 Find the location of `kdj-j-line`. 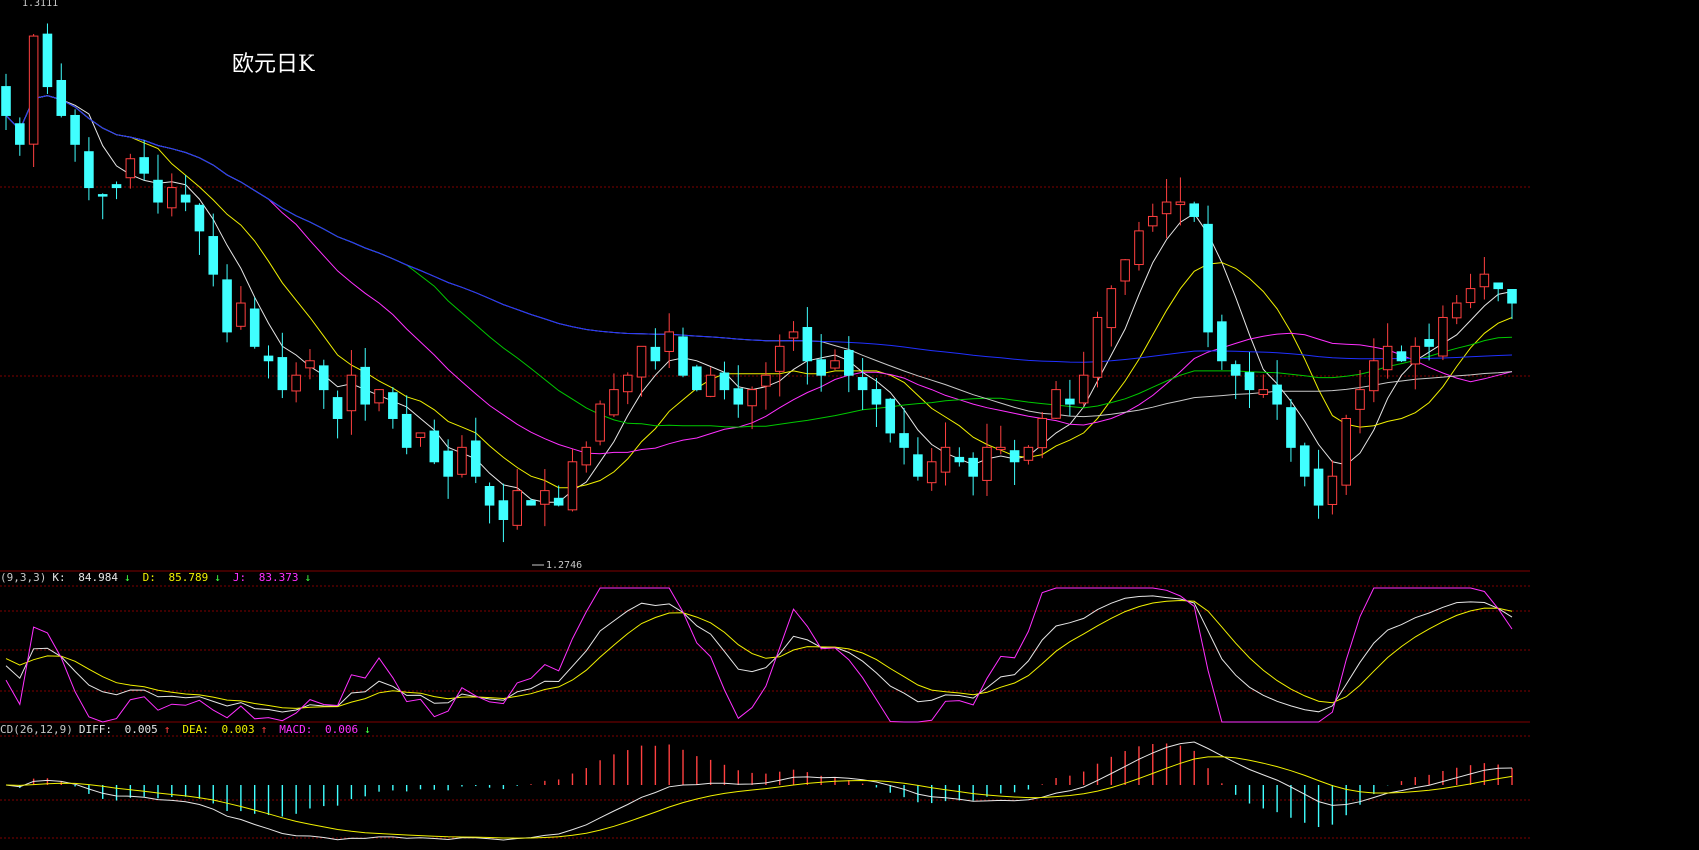

kdj-j-line is located at coordinates (759, 655).